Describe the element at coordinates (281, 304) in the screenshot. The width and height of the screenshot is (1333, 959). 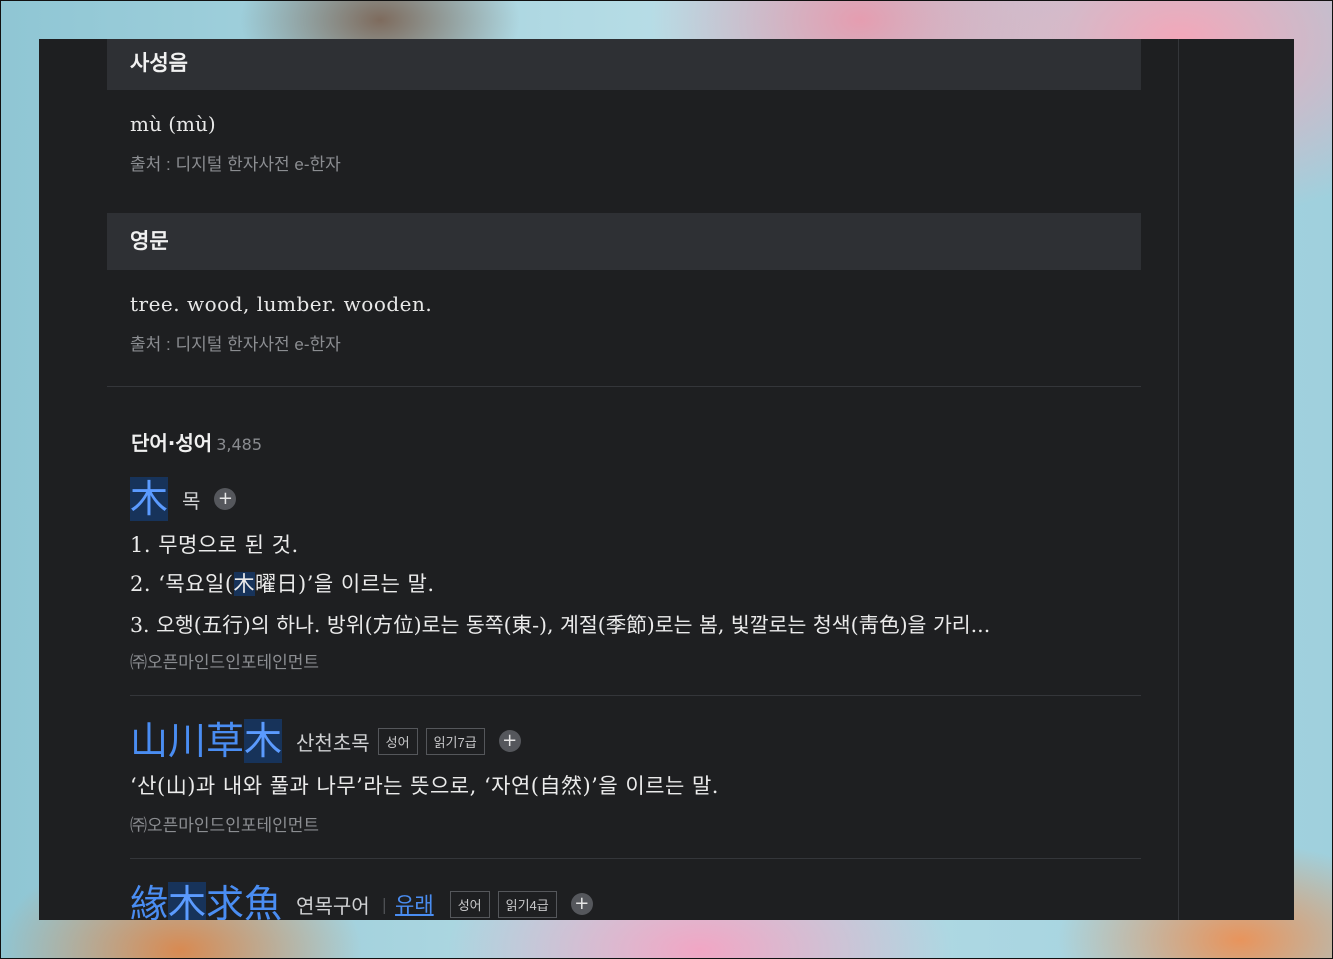
I see `english-meaning: tree. wood, lumber. wooden.` at that location.